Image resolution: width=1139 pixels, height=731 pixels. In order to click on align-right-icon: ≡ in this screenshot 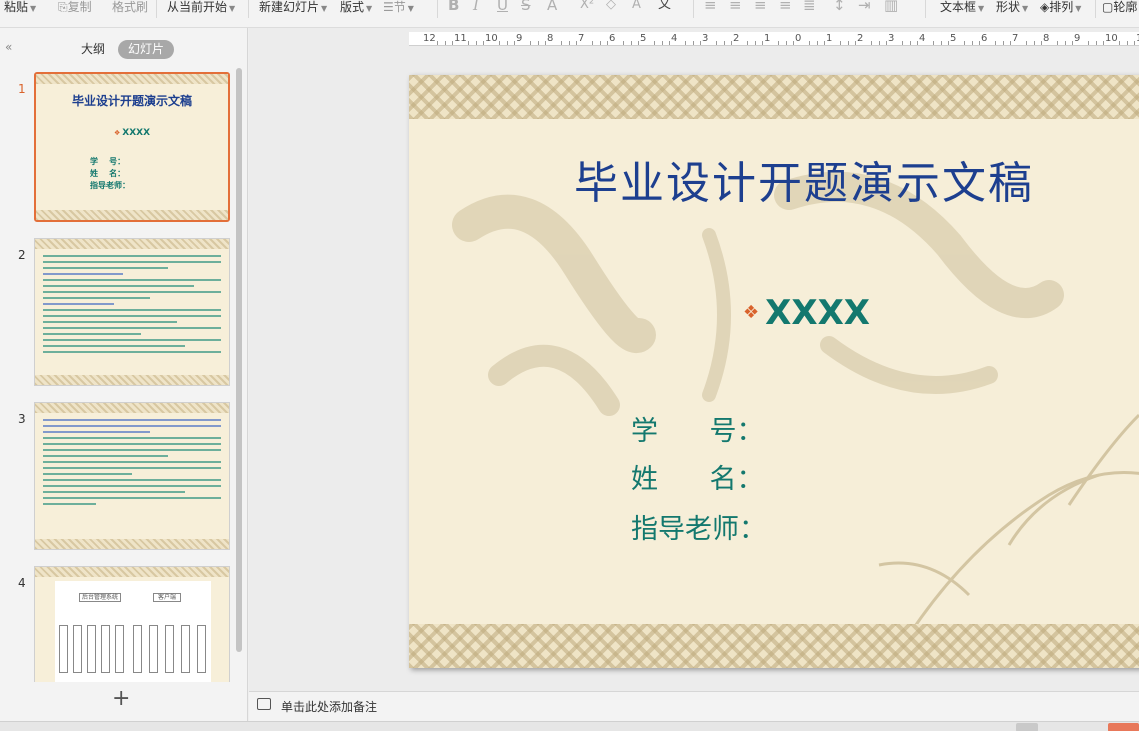, I will do `click(760, 7)`.